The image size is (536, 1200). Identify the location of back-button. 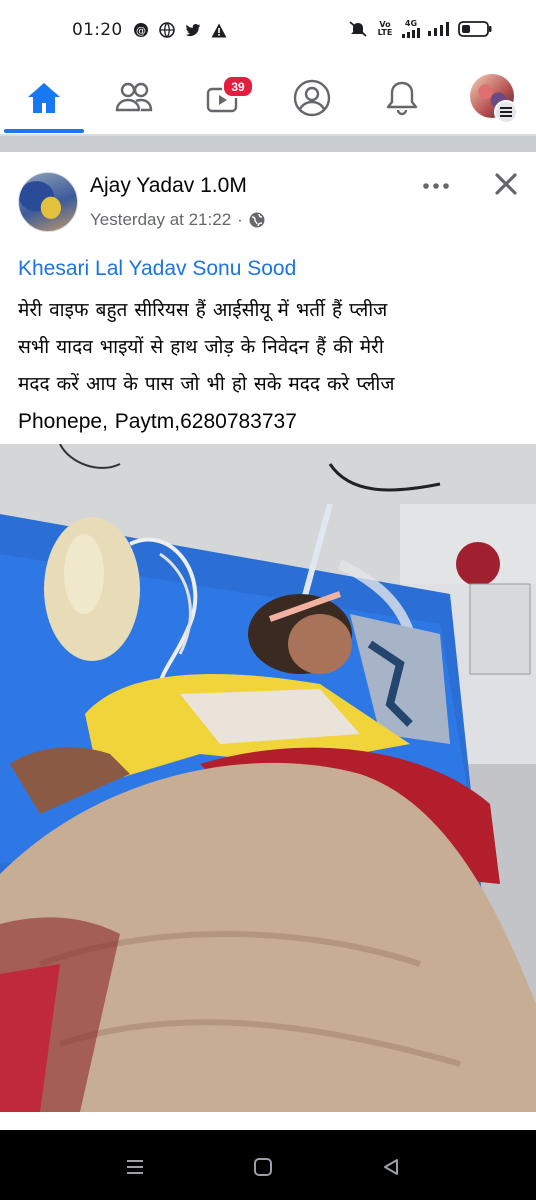
(391, 1167).